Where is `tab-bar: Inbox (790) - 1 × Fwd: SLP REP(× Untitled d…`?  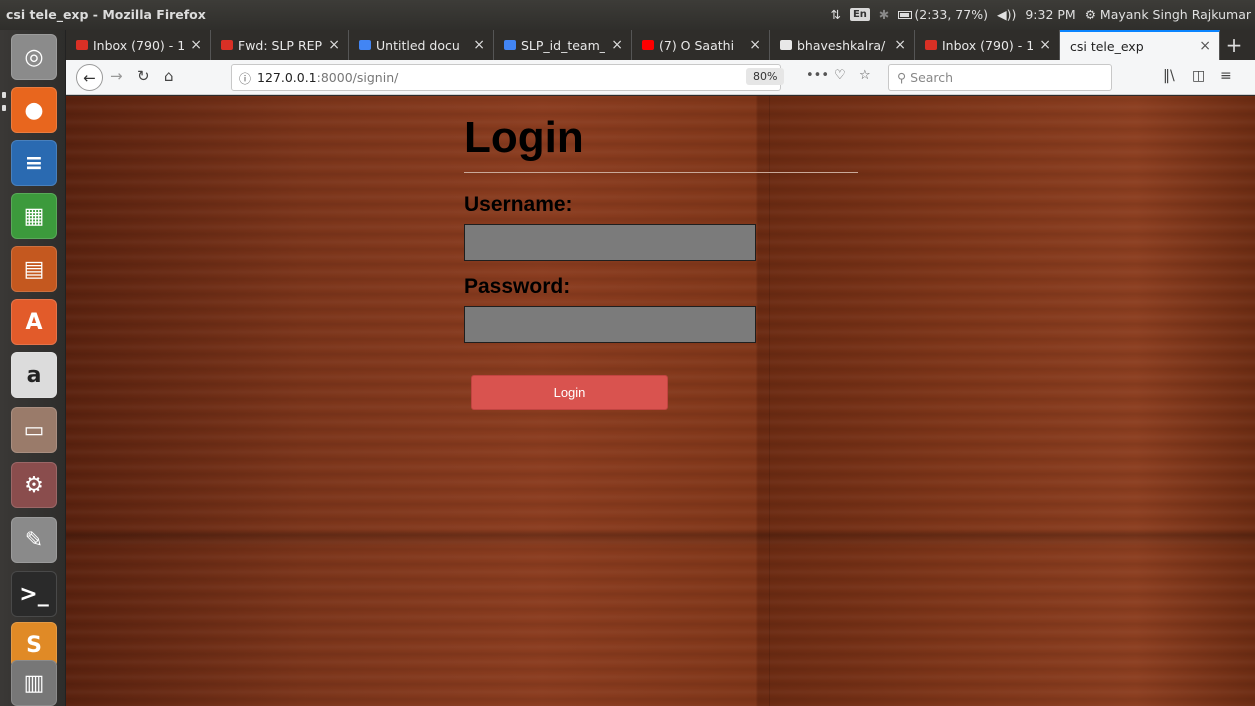 tab-bar: Inbox (790) - 1 × Fwd: SLP REP(× Untitled d… is located at coordinates (660, 45).